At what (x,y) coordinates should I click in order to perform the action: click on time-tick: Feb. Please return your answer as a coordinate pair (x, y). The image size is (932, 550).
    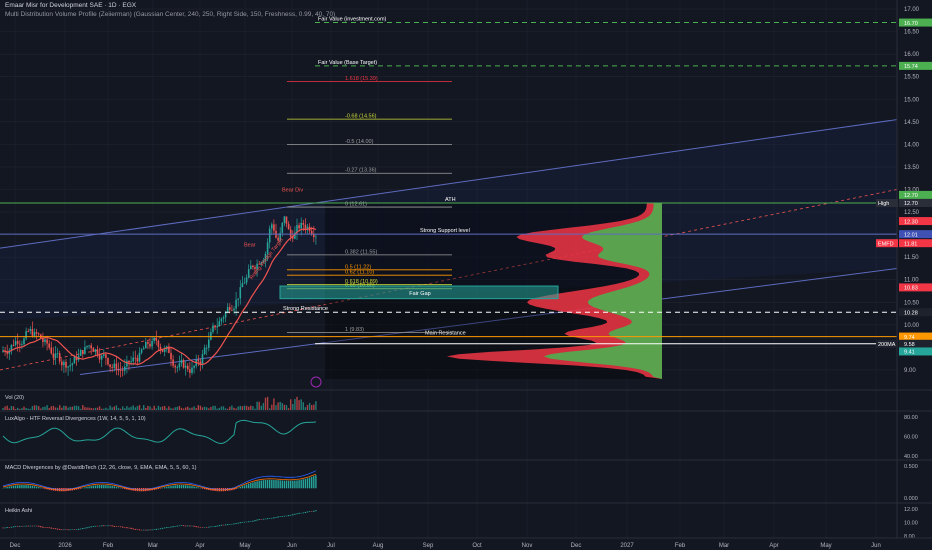
    Looking at the image, I should click on (680, 546).